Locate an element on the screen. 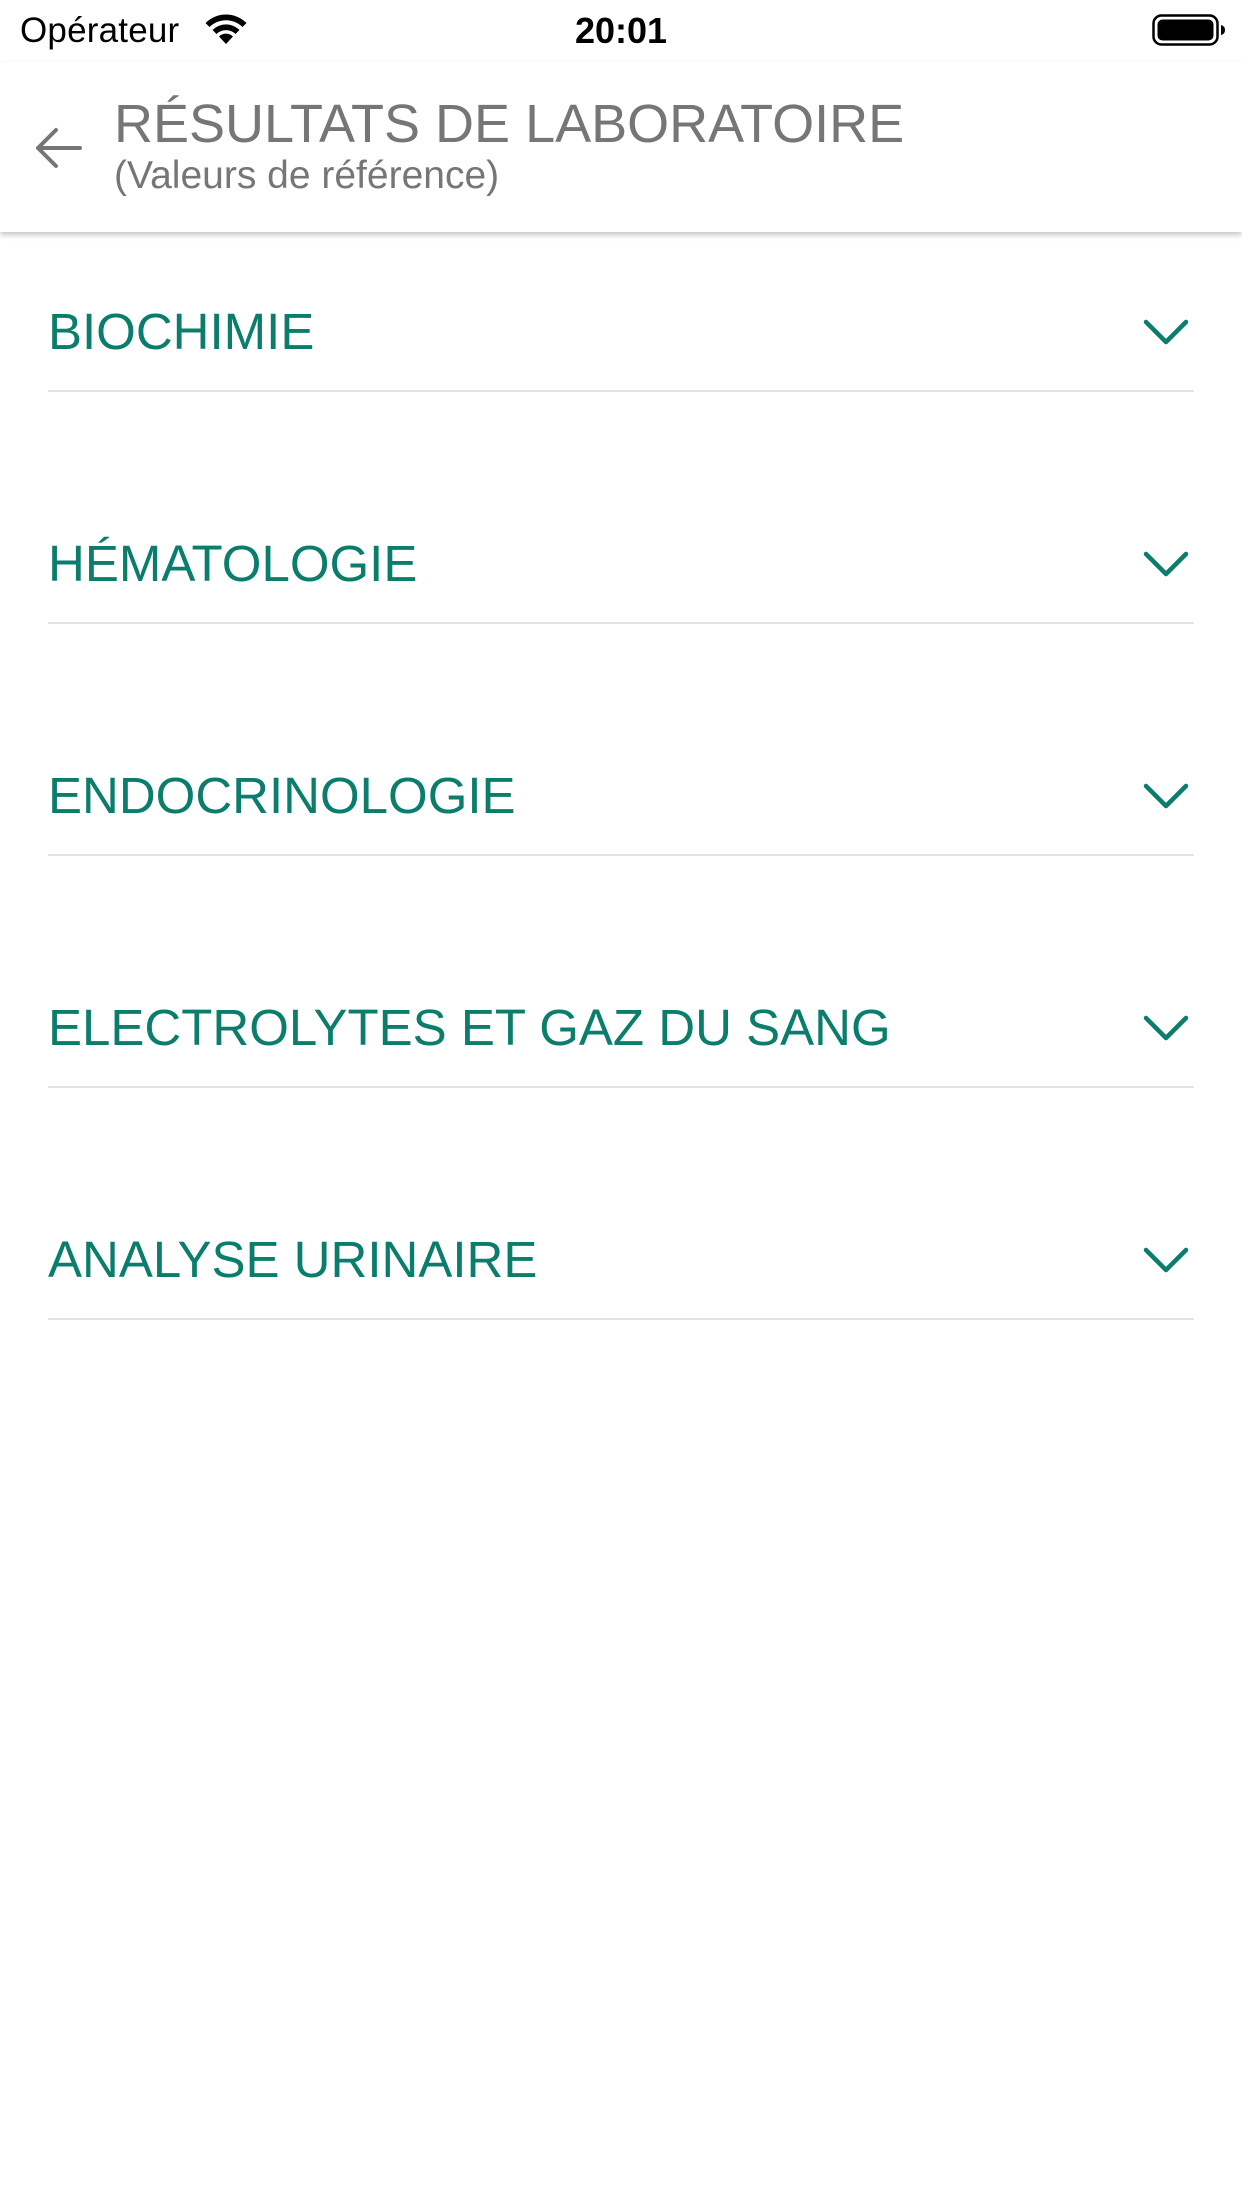 The height and width of the screenshot is (2208, 1242). page-title: RÉSULTATS DE LABORATOIRE is located at coordinates (509, 124).